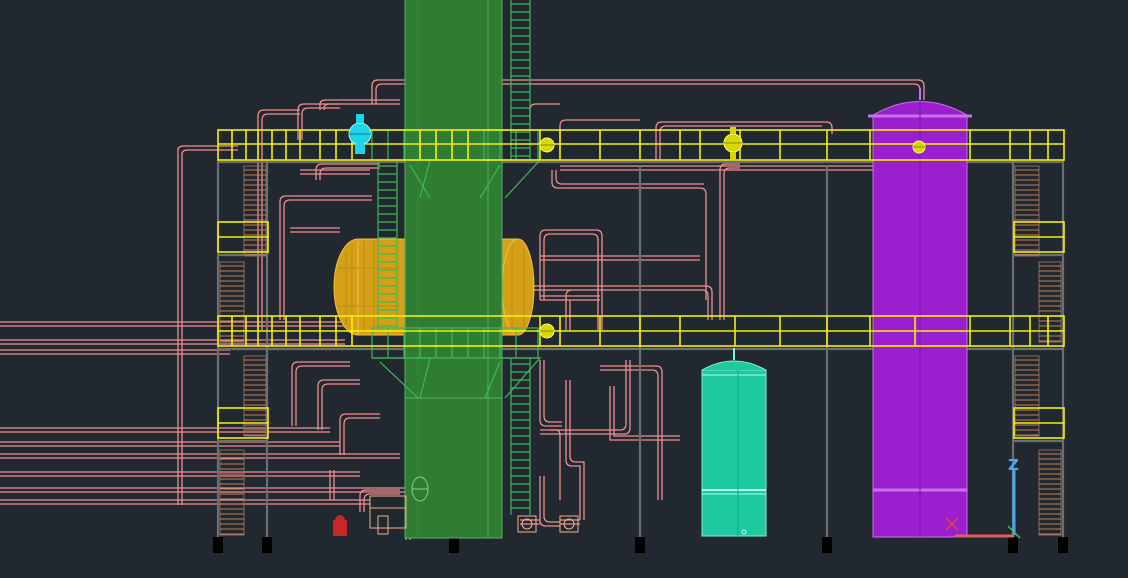 This screenshot has height=578, width=1128. What do you see at coordinates (920, 313) in the screenshot?
I see `vertical-tank-tall` at bounding box center [920, 313].